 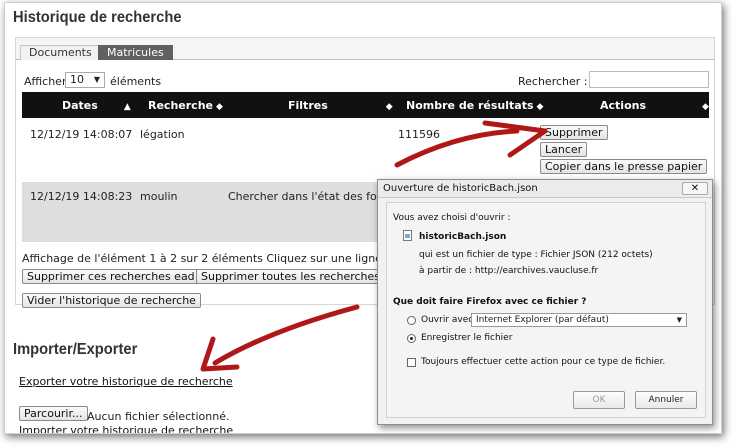 I want to click on always-checkbox, so click(x=411, y=362).